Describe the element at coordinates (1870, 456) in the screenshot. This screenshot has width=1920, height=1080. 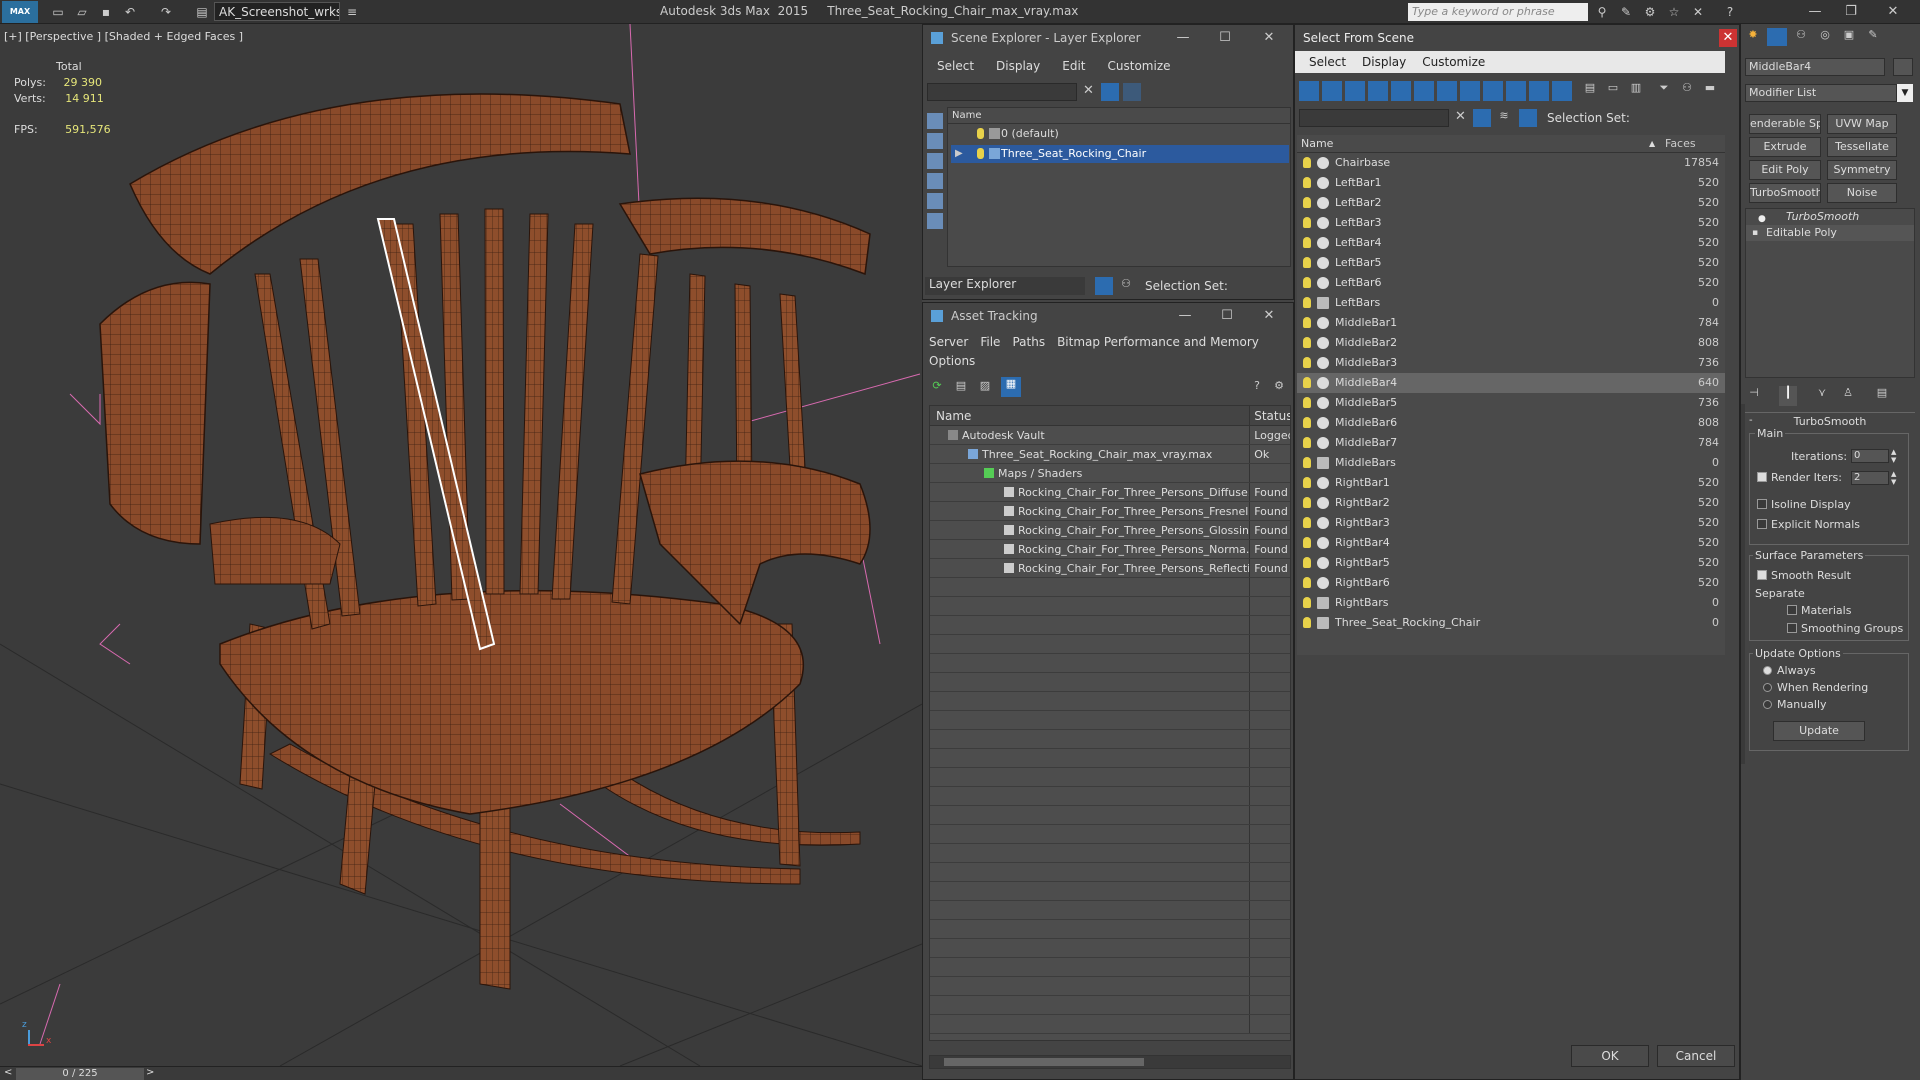
I see `iterations-spinner: 0` at that location.